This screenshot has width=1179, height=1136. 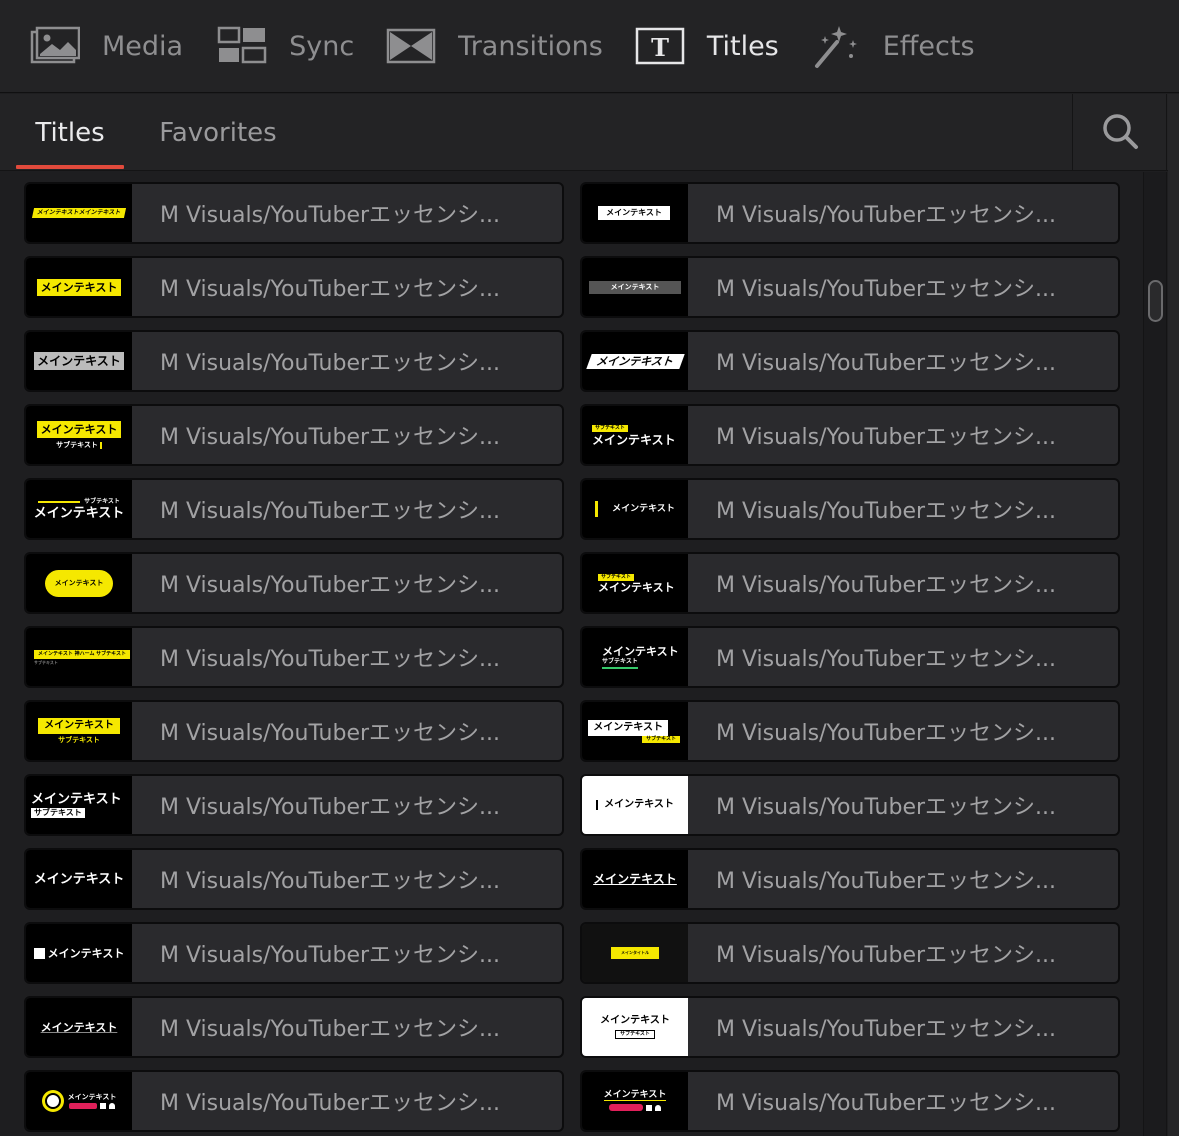 I want to click on svg-text: T, so click(x=660, y=47).